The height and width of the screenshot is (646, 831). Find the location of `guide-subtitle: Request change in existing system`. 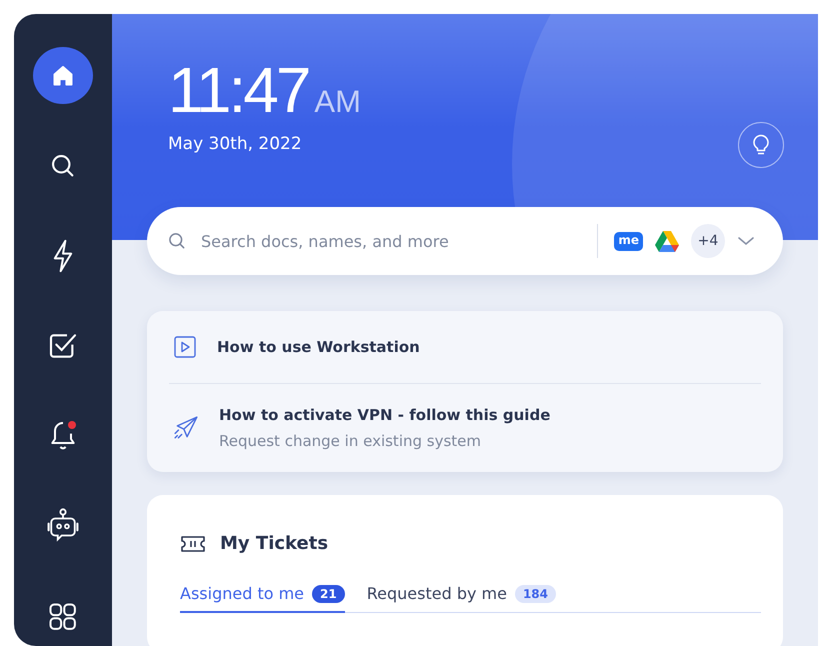

guide-subtitle: Request change in existing system is located at coordinates (350, 441).